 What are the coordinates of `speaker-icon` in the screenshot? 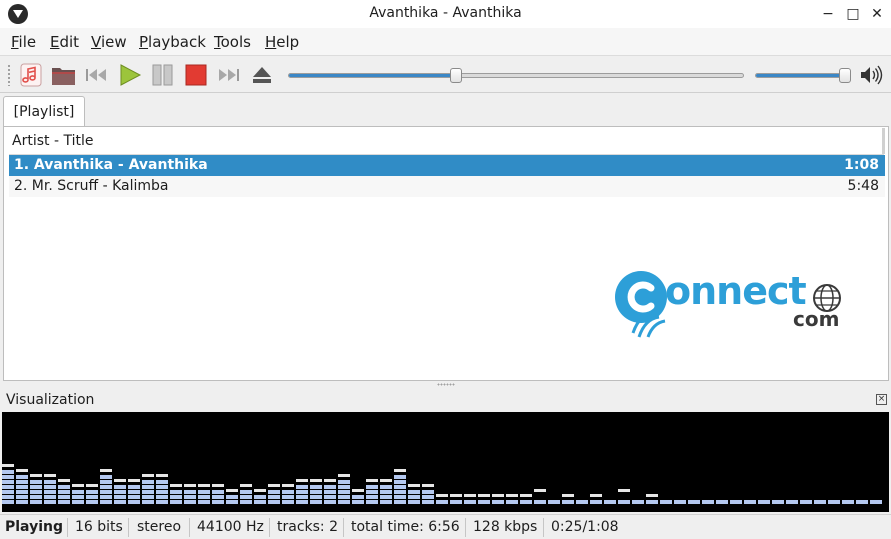 It's located at (871, 75).